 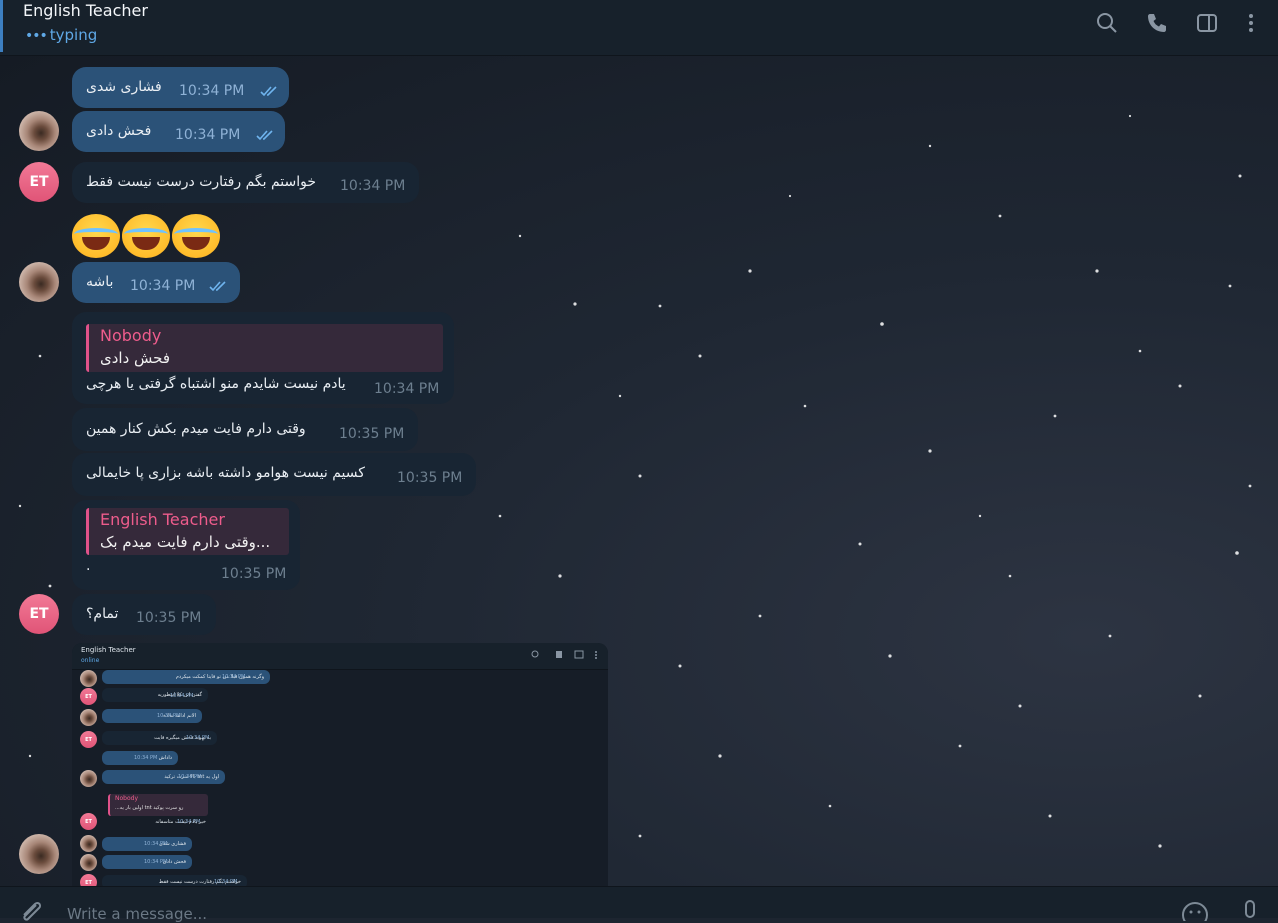 What do you see at coordinates (152, 716) in the screenshot?
I see `mini-message: الانم ادامه نداده 10:34 PM` at bounding box center [152, 716].